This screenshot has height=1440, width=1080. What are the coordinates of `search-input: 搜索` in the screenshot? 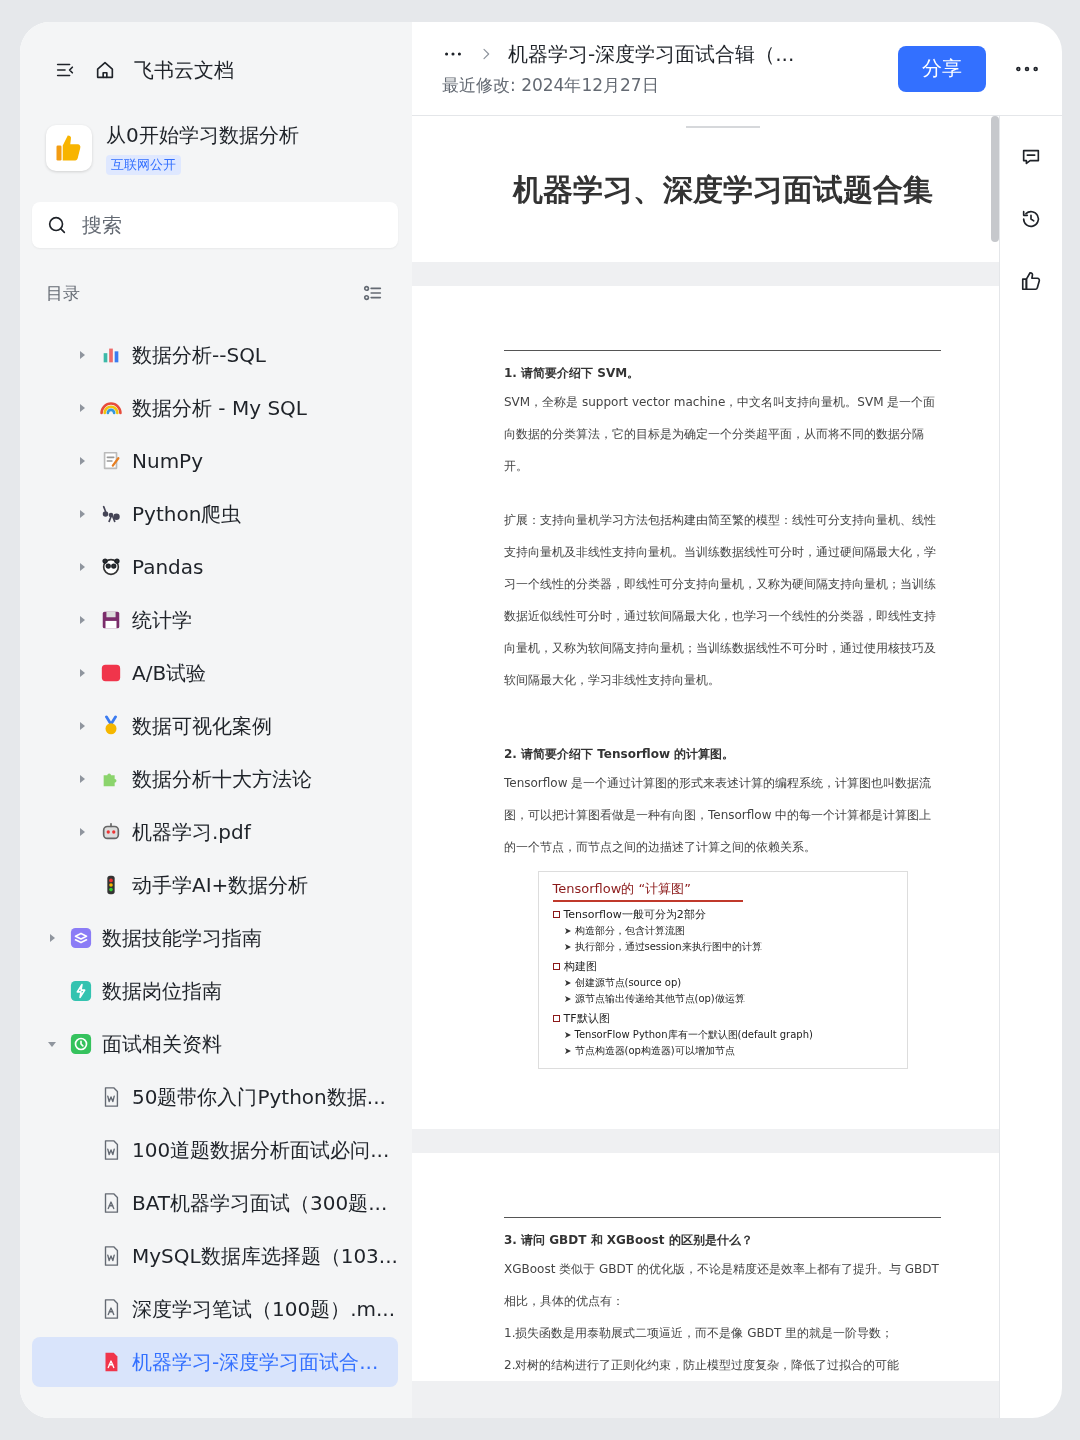 It's located at (232, 225).